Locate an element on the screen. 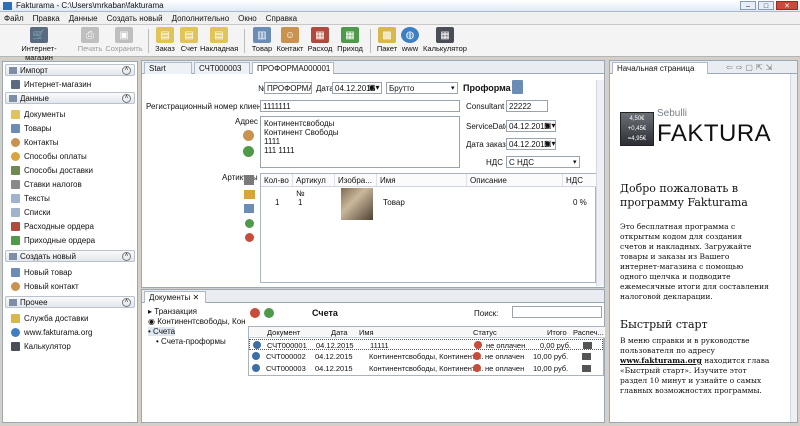 The width and height of the screenshot is (800, 426). webshop-button: 🛒 Интернет-магазин is located at coordinates (39, 44).